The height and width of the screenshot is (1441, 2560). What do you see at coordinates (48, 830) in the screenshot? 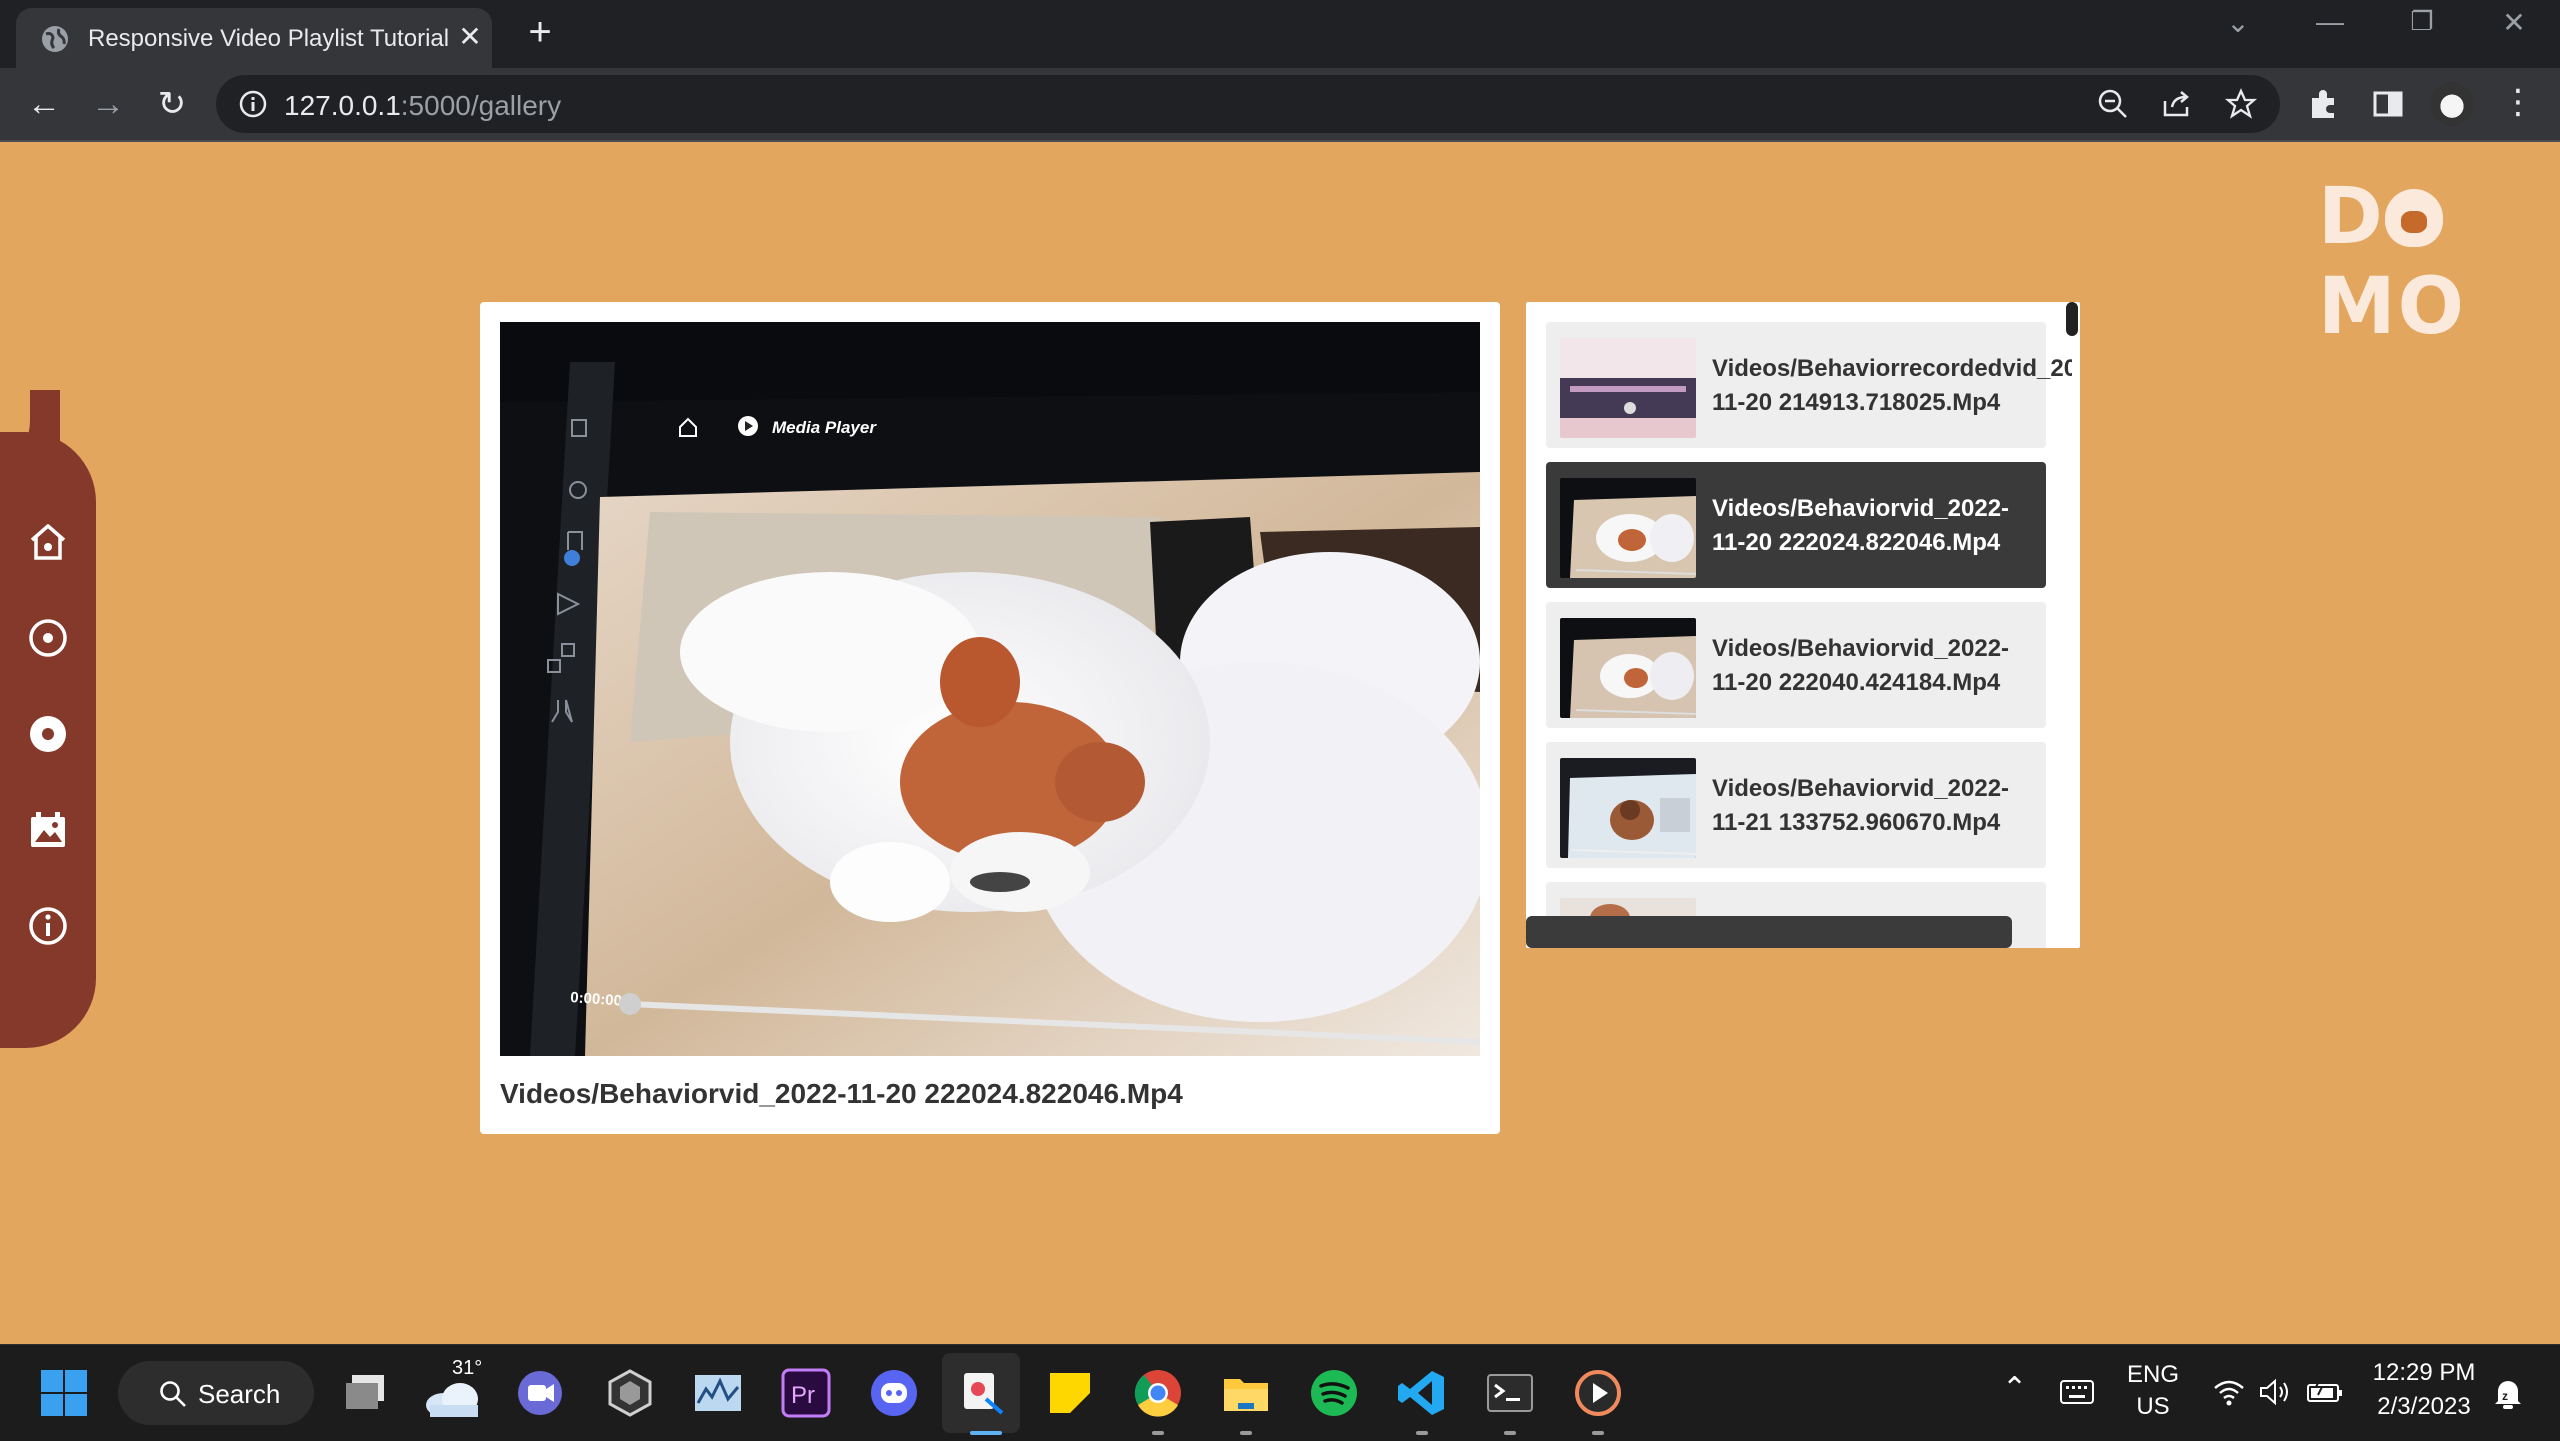
I see `gallery-icon` at bounding box center [48, 830].